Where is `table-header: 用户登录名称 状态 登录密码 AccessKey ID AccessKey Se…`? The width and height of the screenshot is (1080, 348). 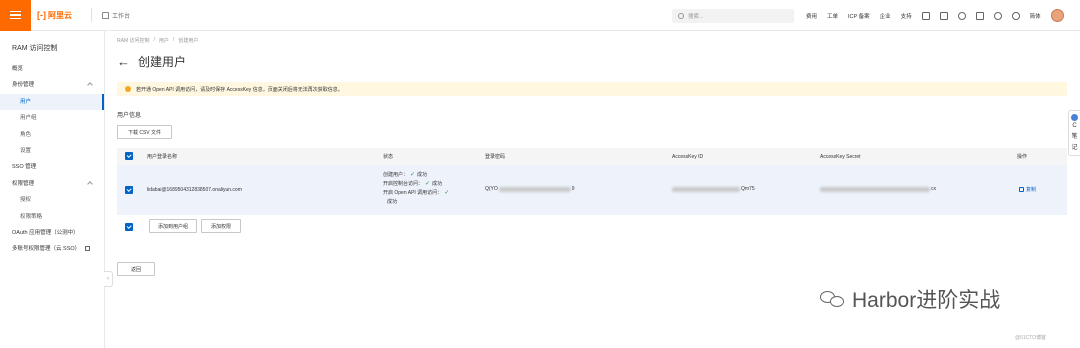 table-header: 用户登录名称 状态 登录密码 AccessKey ID AccessKey Se… is located at coordinates (592, 156).